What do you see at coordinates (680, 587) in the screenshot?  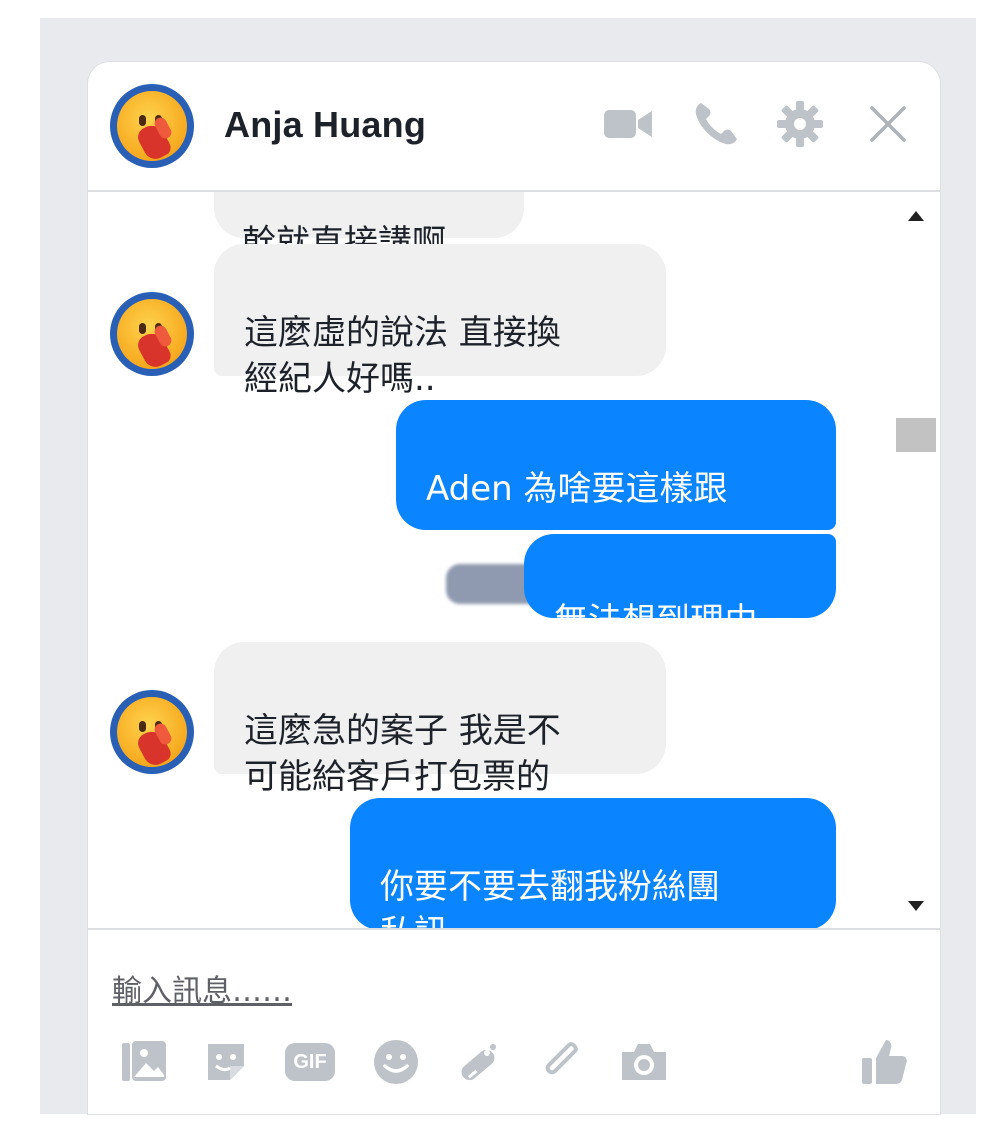 I see `message-outgoing: 無法想到理由` at bounding box center [680, 587].